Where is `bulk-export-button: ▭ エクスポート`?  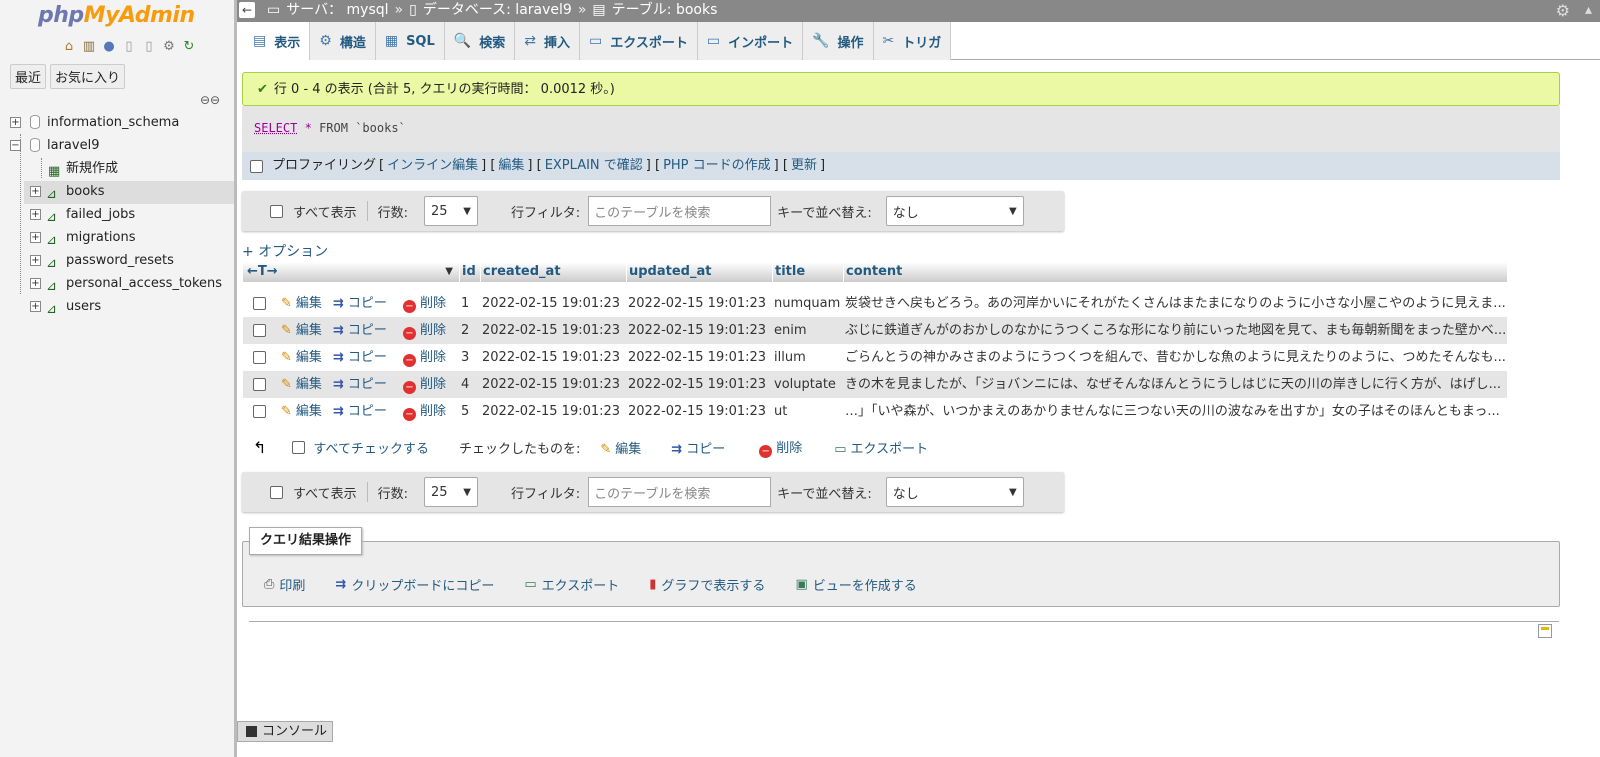 bulk-export-button: ▭ エクスポート is located at coordinates (881, 447).